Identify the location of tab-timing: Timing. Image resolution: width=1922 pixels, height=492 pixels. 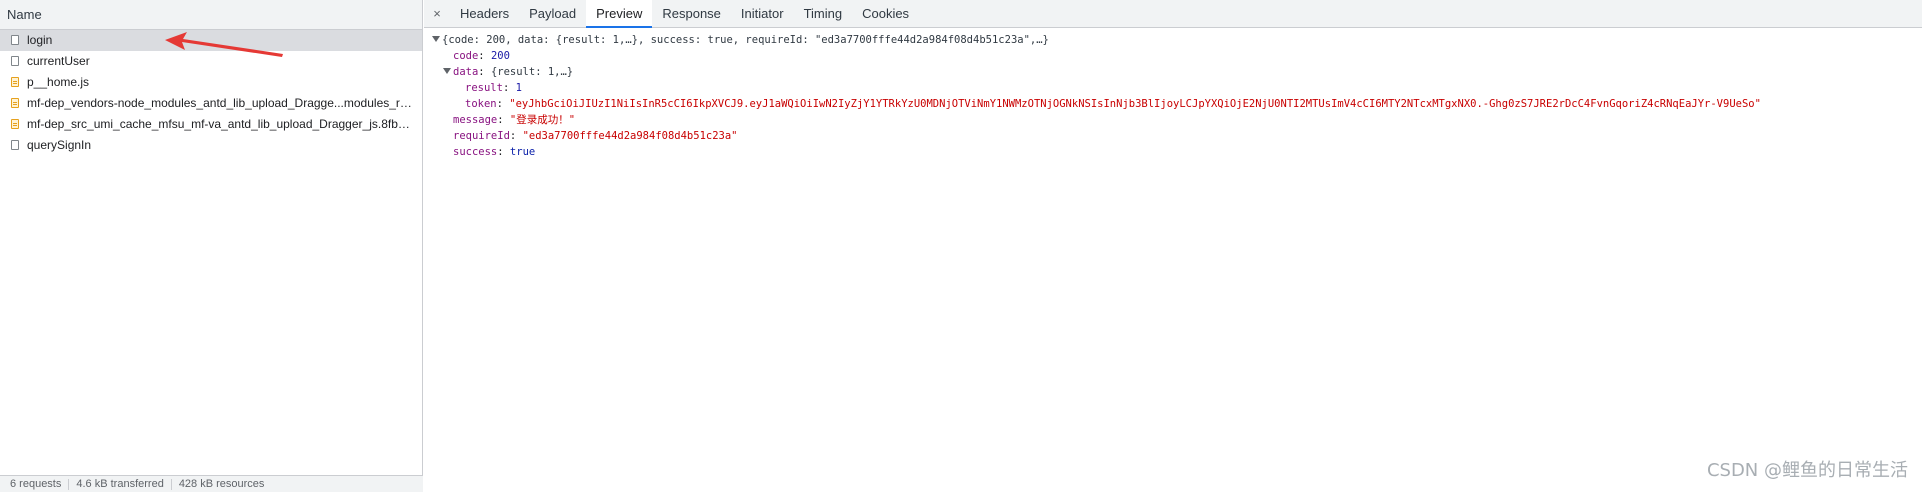
(823, 13).